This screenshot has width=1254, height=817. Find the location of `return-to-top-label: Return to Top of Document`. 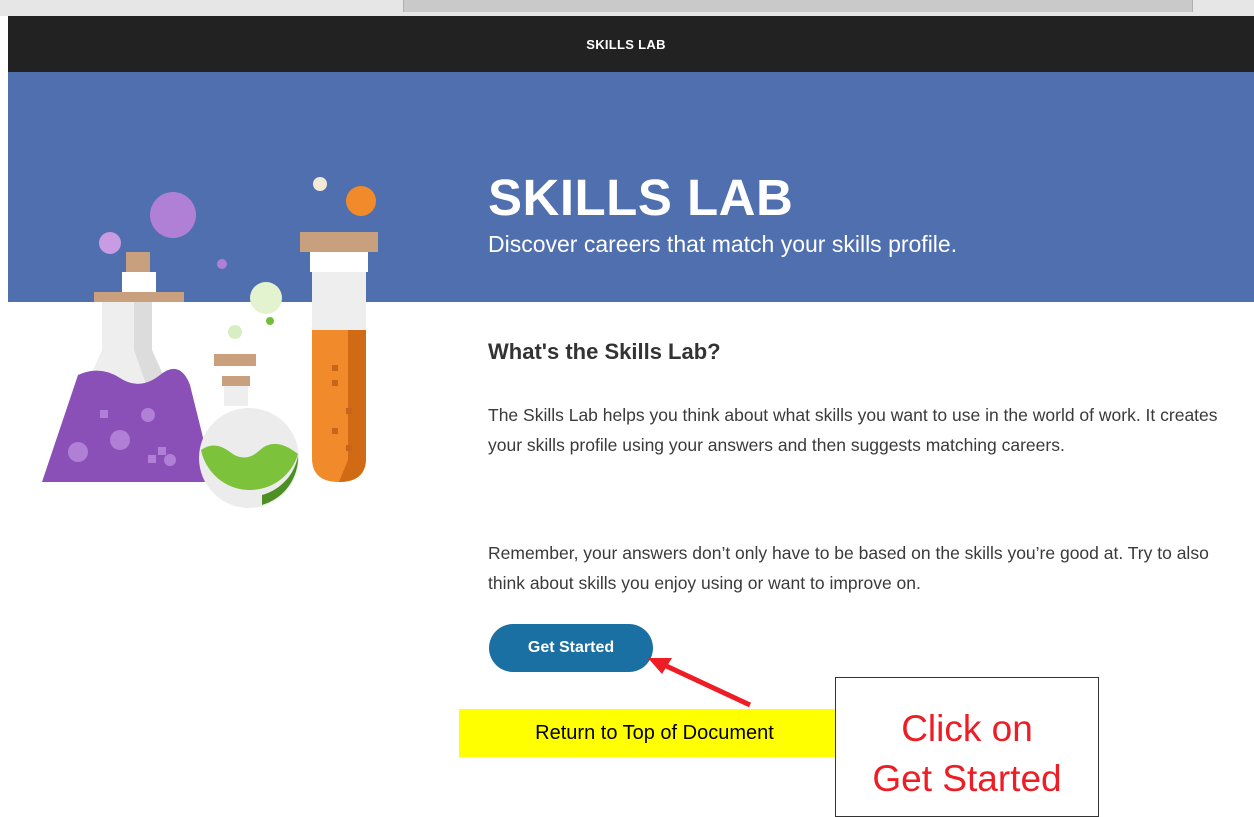

return-to-top-label: Return to Top of Document is located at coordinates (654, 732).